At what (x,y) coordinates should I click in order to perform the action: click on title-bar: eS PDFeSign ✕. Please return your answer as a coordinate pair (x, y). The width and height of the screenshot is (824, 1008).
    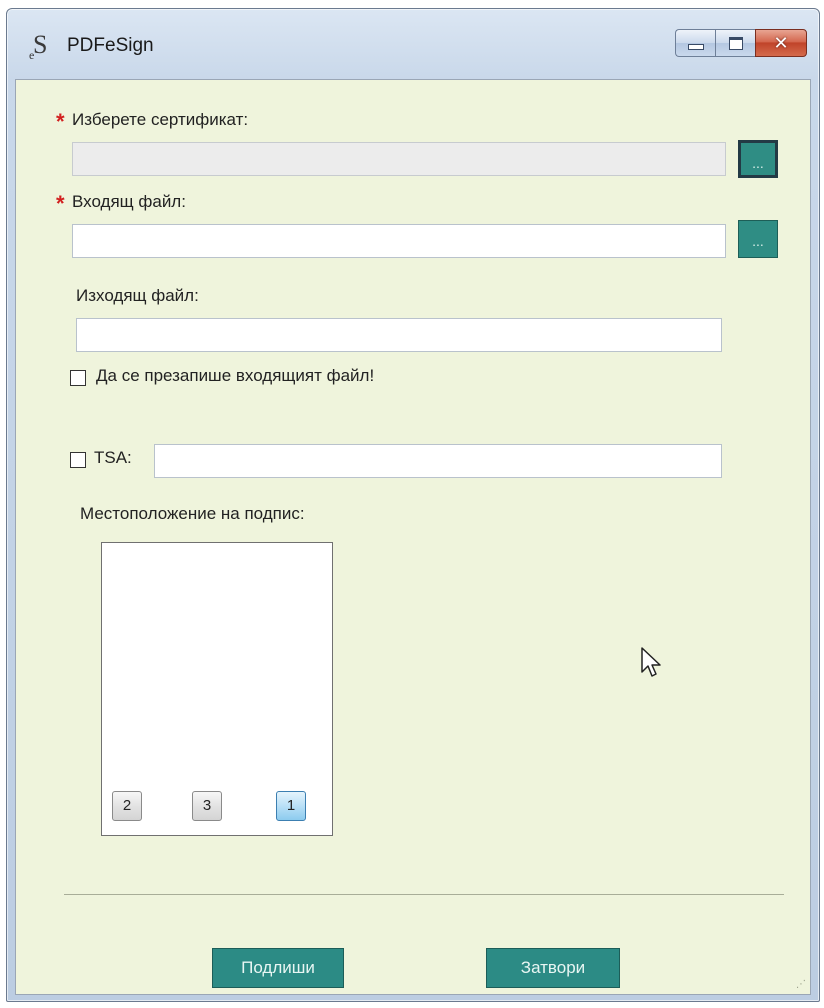
    Looking at the image, I should click on (413, 43).